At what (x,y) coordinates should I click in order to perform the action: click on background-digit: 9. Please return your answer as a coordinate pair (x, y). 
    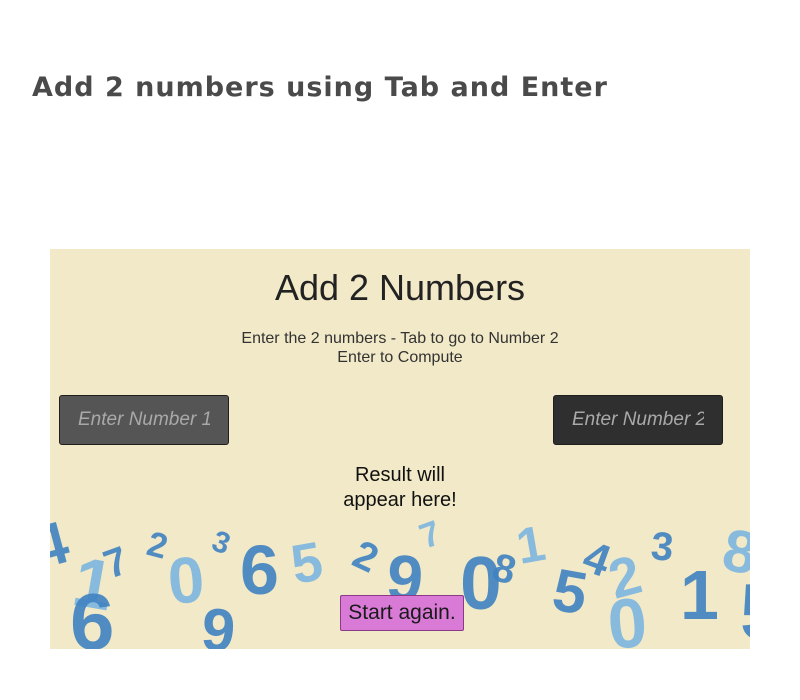
    Looking at the image, I should click on (218, 622).